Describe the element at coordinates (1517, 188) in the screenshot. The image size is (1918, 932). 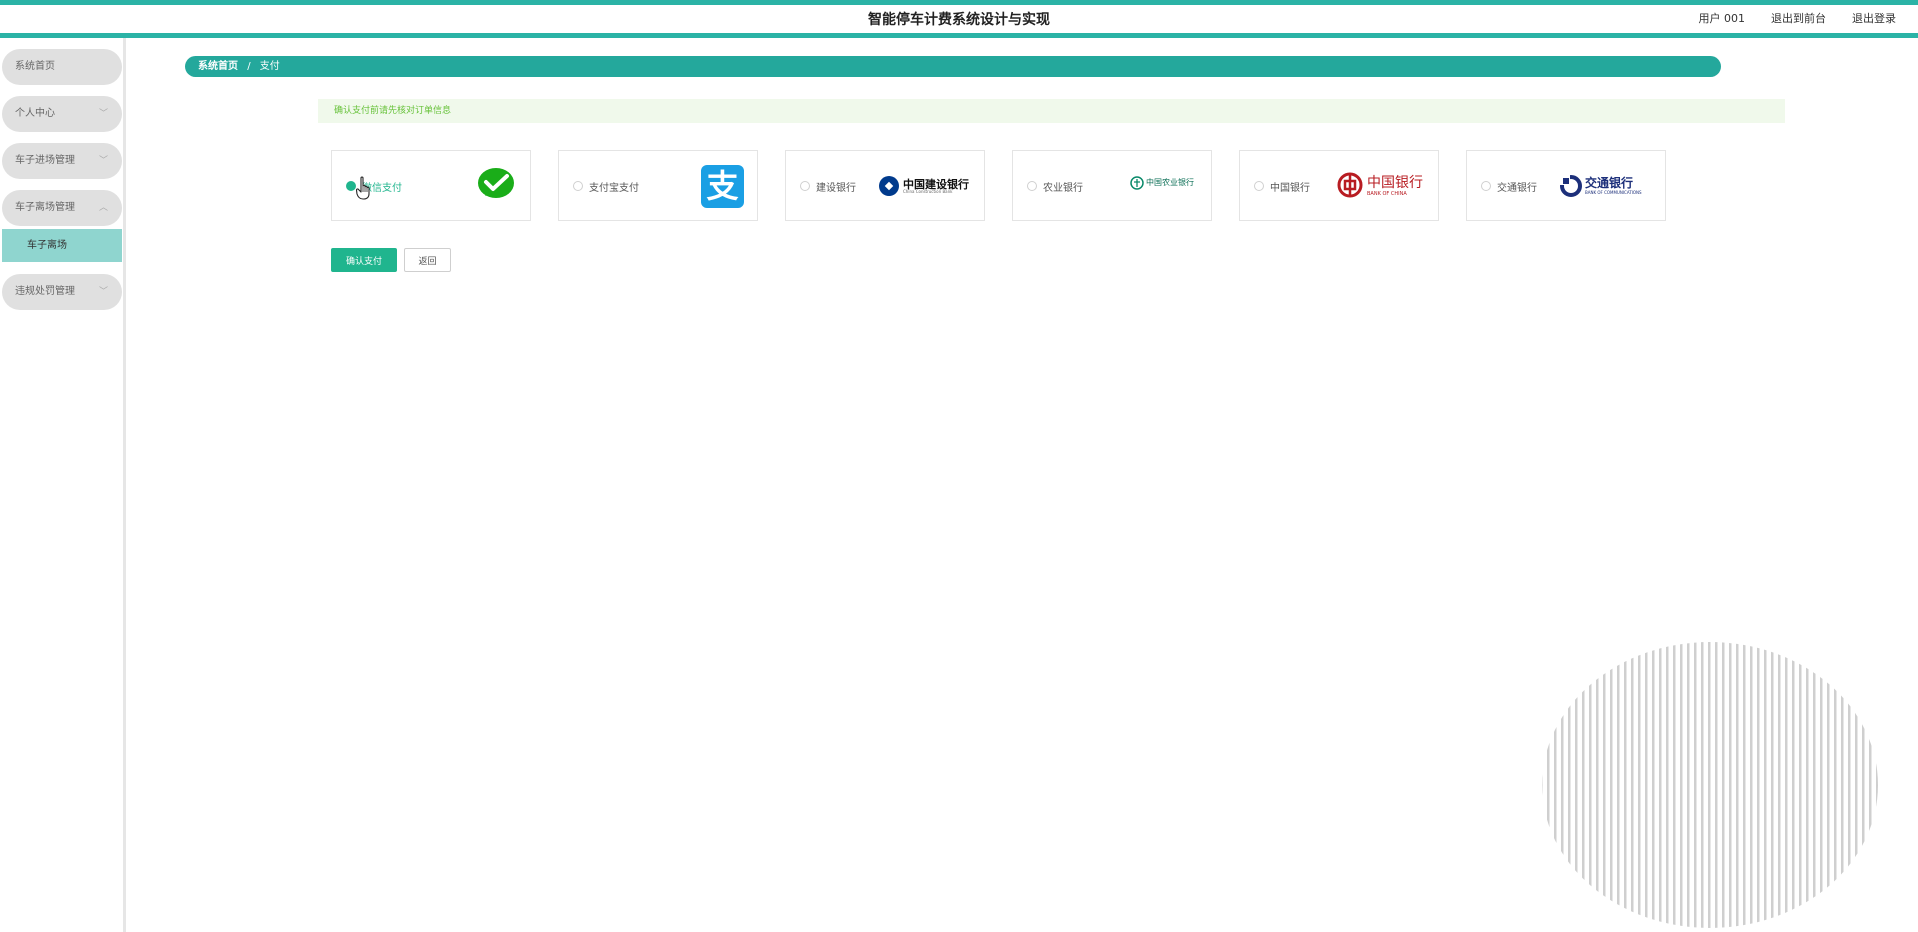
I see `payment-option-label: 交通银行` at that location.